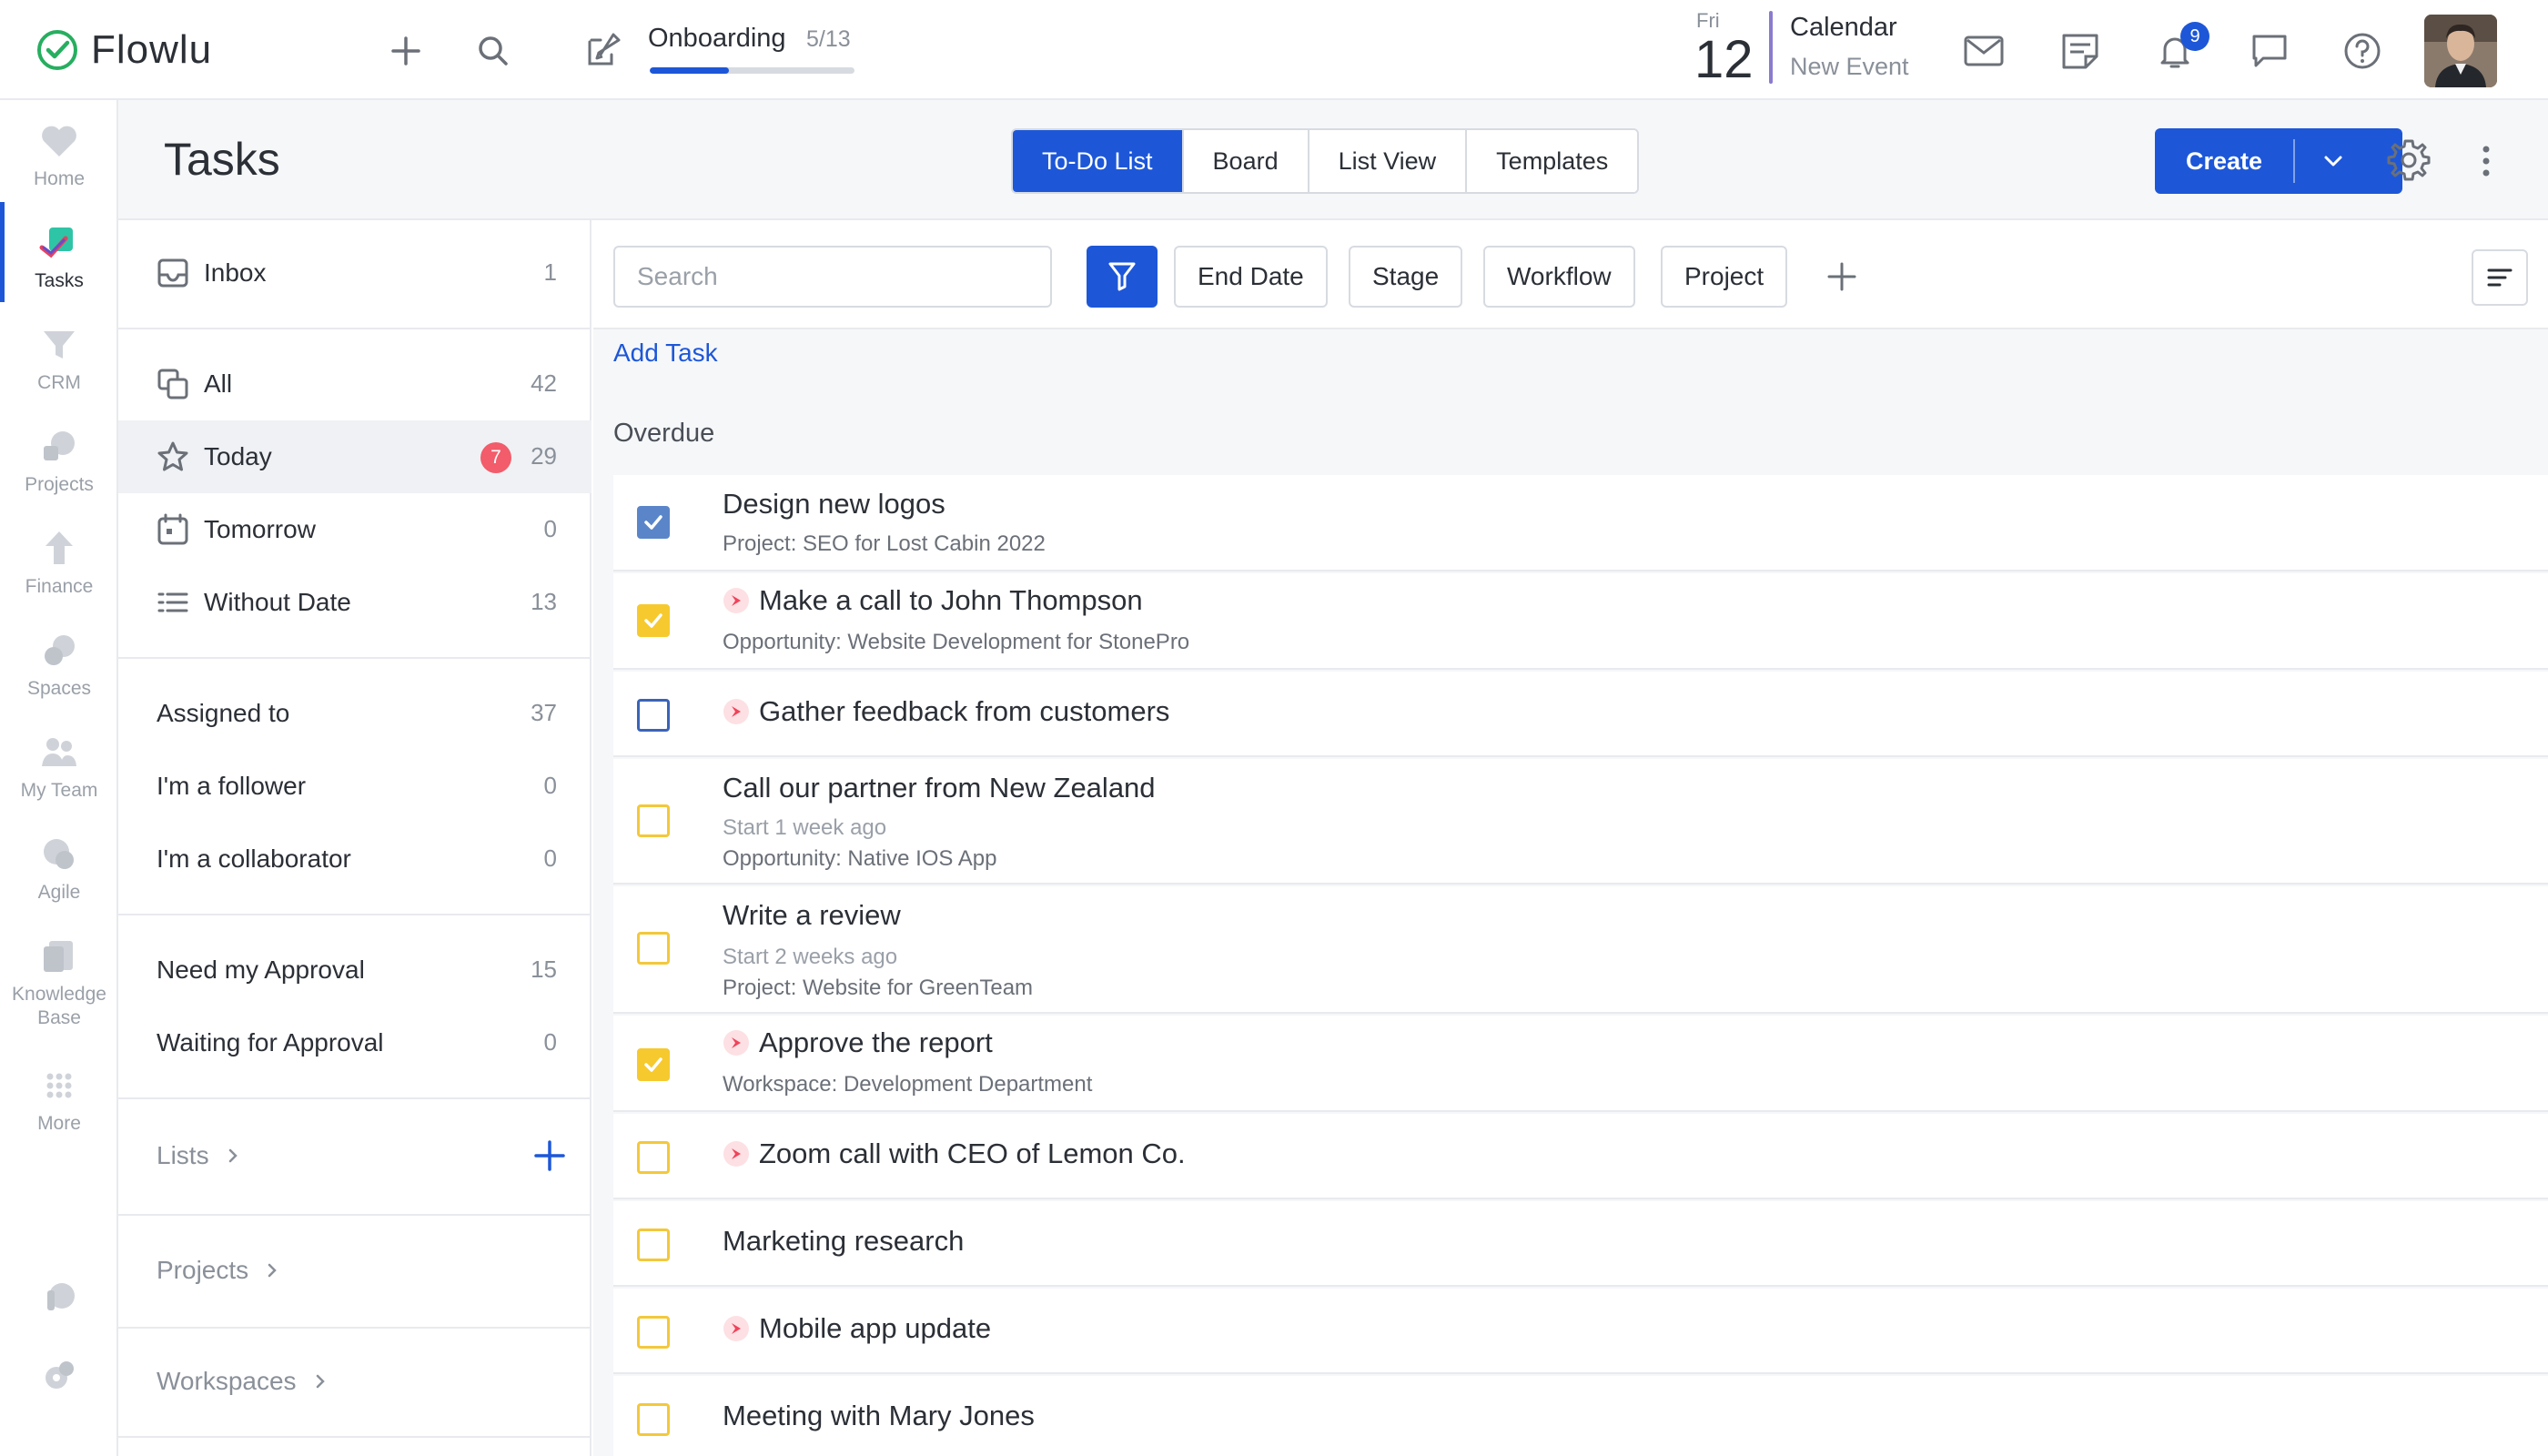 This screenshot has width=2548, height=1456. What do you see at coordinates (355, 530) in the screenshot?
I see `filter-tomorrow: Tomorrow 0` at bounding box center [355, 530].